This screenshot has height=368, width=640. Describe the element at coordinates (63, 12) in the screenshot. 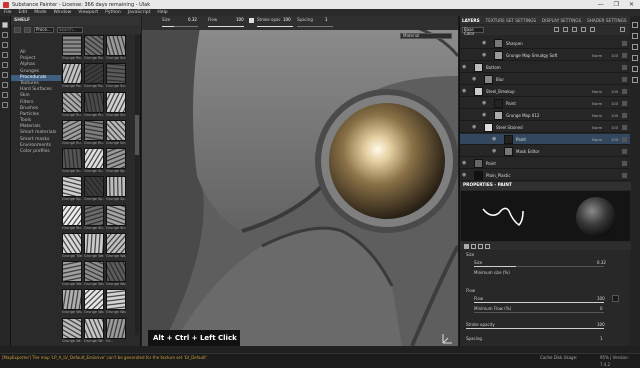

I see `menu-window: Window` at that location.